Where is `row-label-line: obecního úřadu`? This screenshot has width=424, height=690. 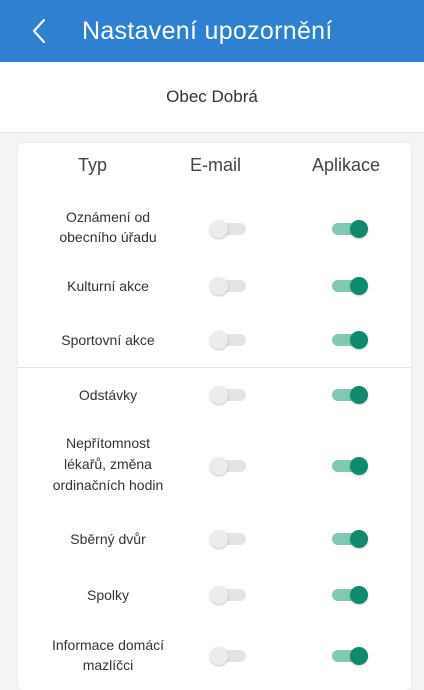
row-label-line: obecního úřadu is located at coordinates (108, 237).